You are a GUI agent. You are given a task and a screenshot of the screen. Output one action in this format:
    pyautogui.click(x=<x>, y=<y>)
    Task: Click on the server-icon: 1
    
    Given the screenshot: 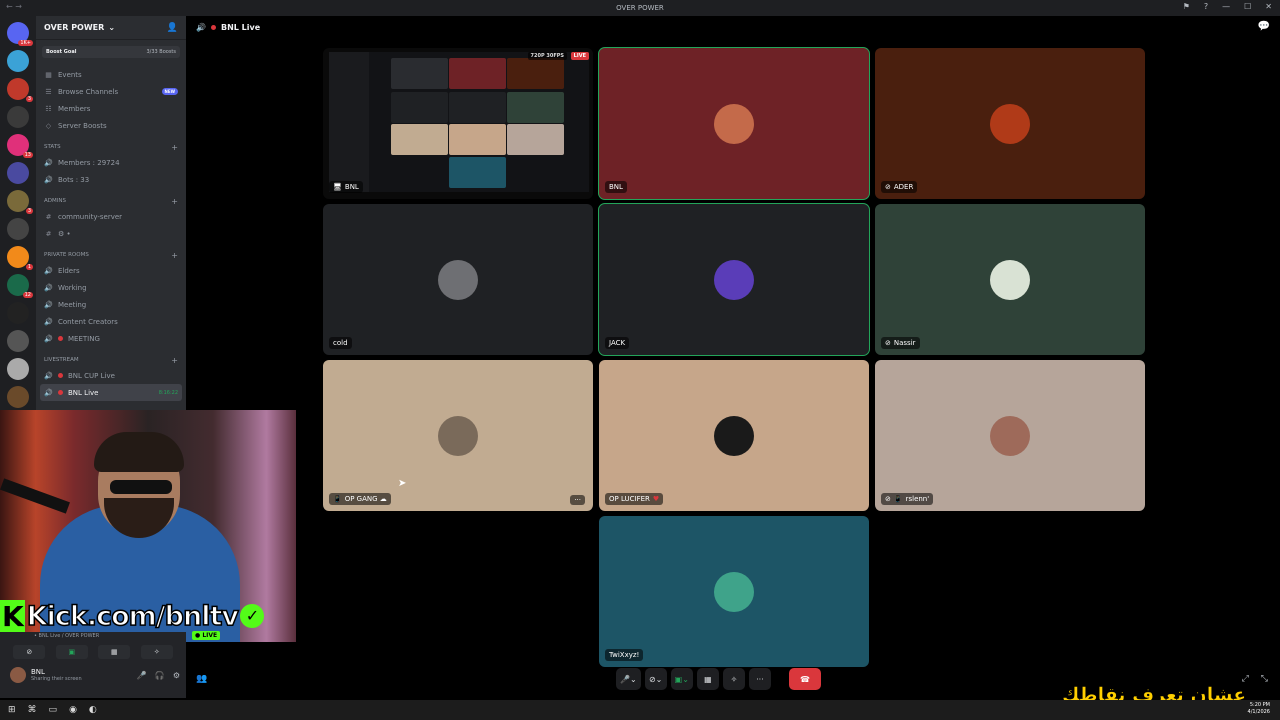 What is the action you would take?
    pyautogui.click(x=20, y=258)
    